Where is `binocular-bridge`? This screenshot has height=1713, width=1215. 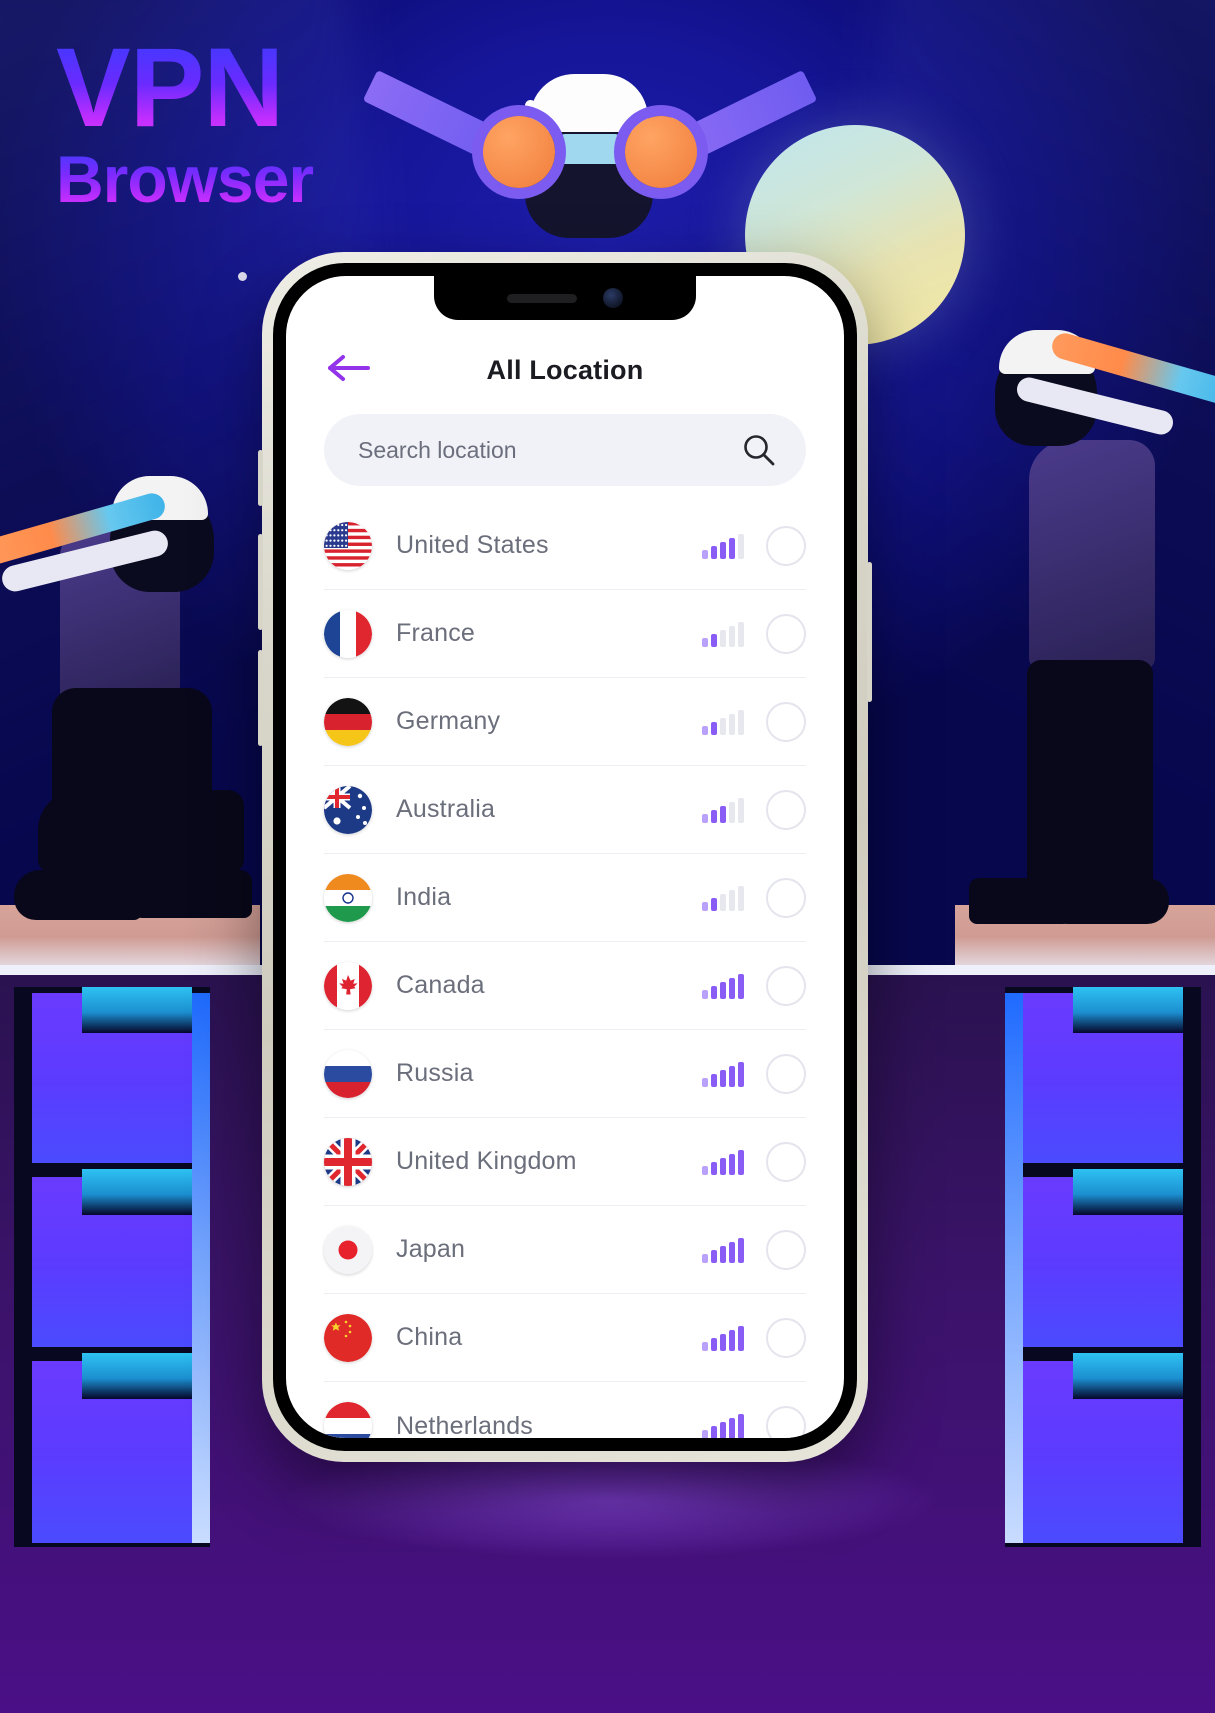
binocular-bridge is located at coordinates (590, 149).